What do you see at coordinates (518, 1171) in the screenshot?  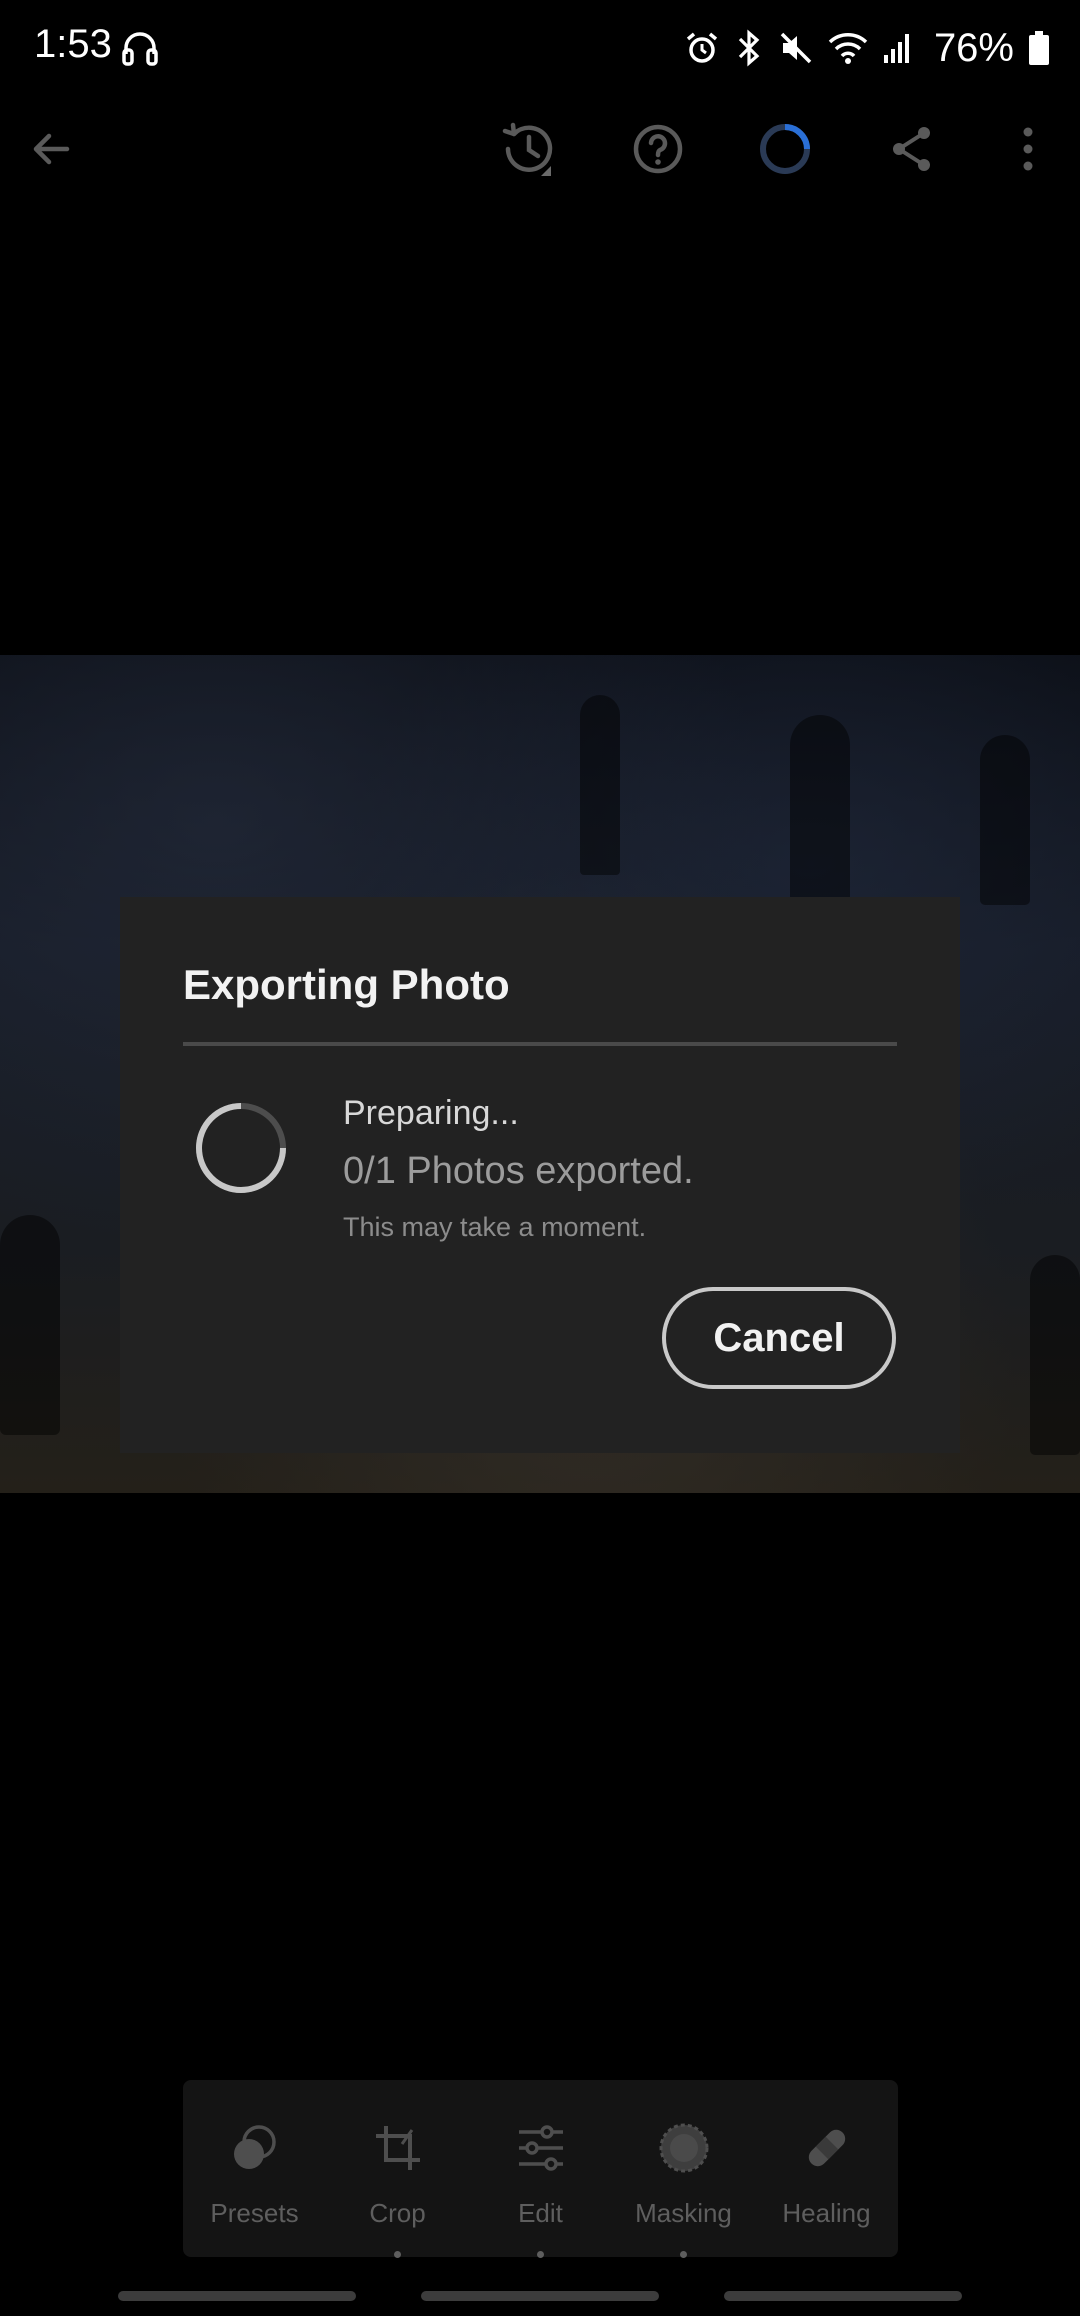 I see `export-progress-text: 0/1 Photos exported.` at bounding box center [518, 1171].